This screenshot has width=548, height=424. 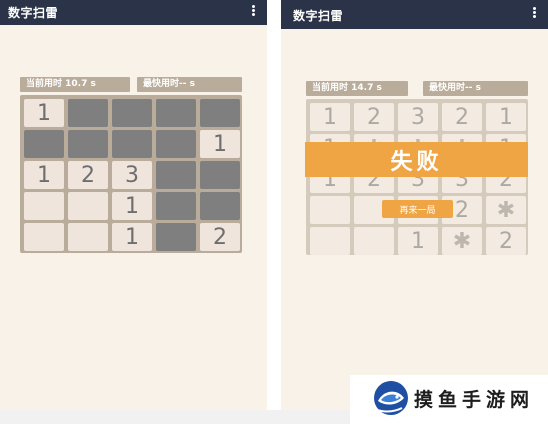 What do you see at coordinates (417, 209) in the screenshot?
I see `retry-button: 再来一局` at bounding box center [417, 209].